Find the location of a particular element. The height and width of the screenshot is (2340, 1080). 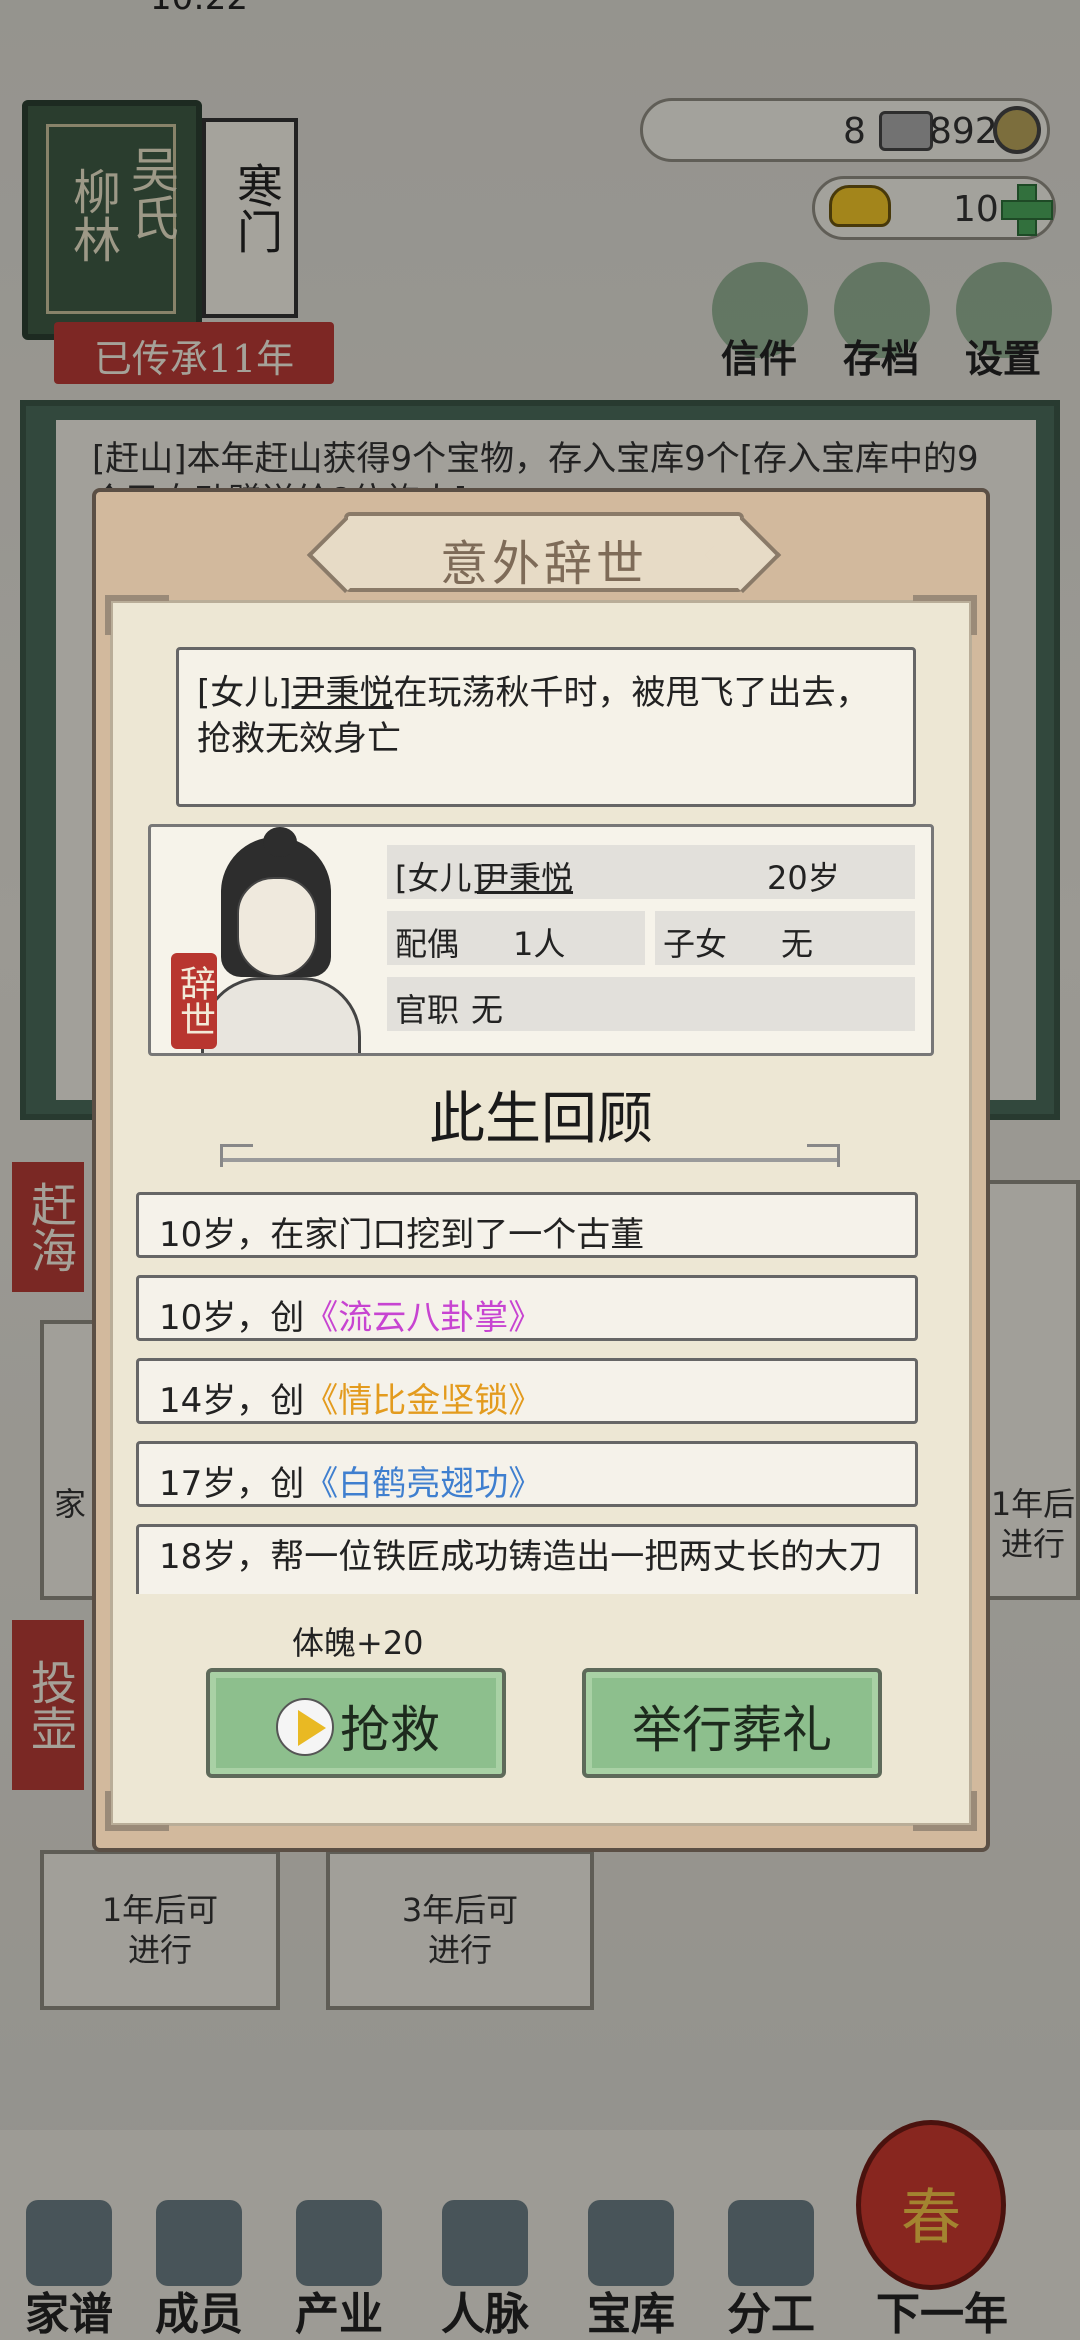

person-name: 尹秉悦 is located at coordinates (525, 876).